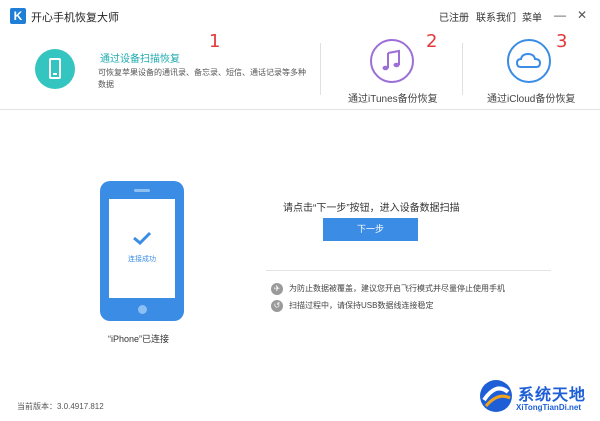 The height and width of the screenshot is (421, 600). I want to click on next-button: 下一步, so click(370, 229).